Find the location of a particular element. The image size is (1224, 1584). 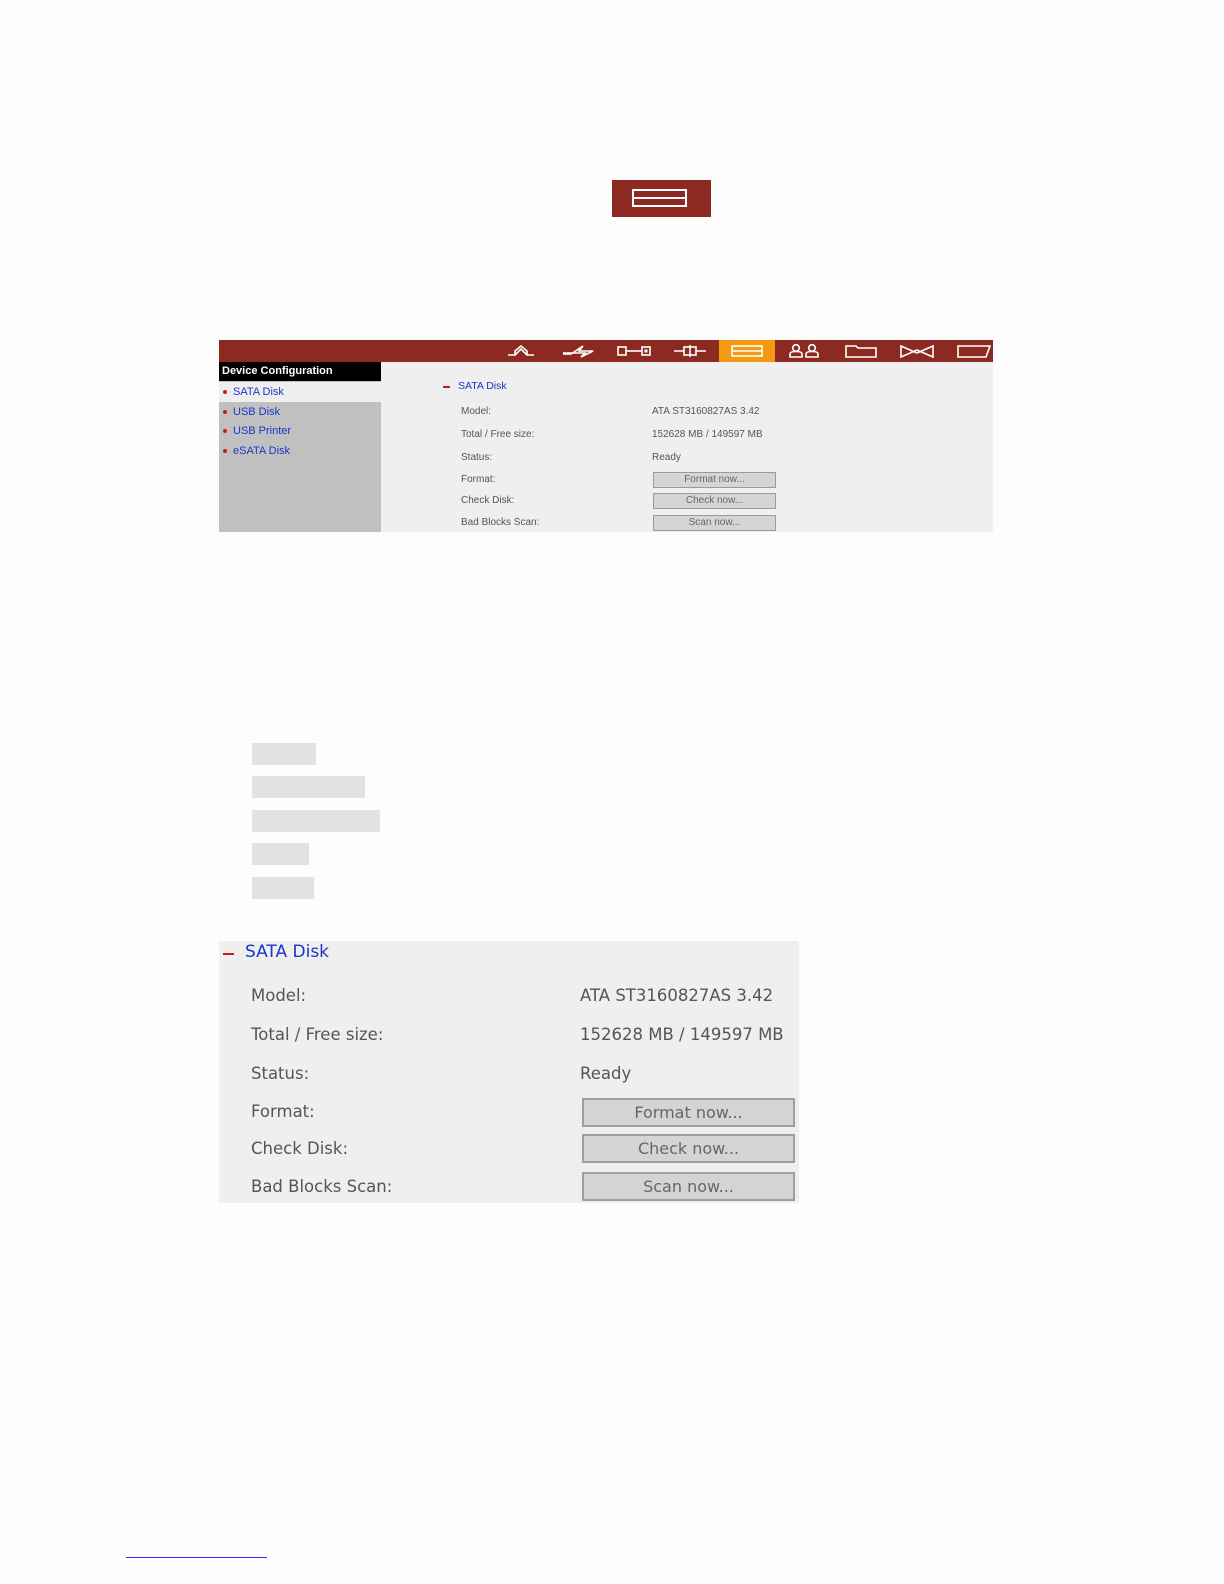

top-toolbar is located at coordinates (606, 351).